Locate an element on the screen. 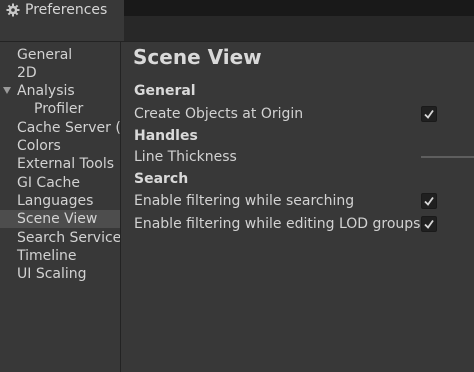 This screenshot has height=372, width=474. sidebar-item-external-tools: External Tools is located at coordinates (60, 164).